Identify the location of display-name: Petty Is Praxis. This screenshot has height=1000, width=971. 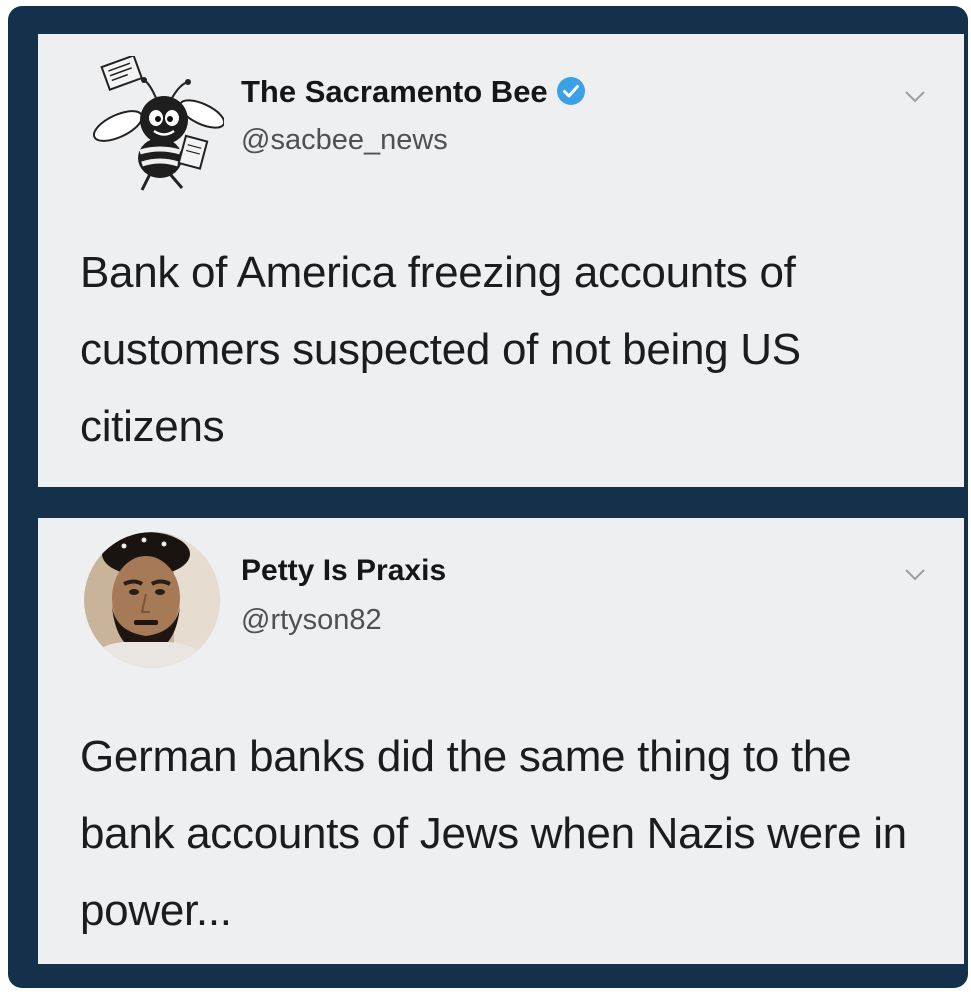
(343, 571).